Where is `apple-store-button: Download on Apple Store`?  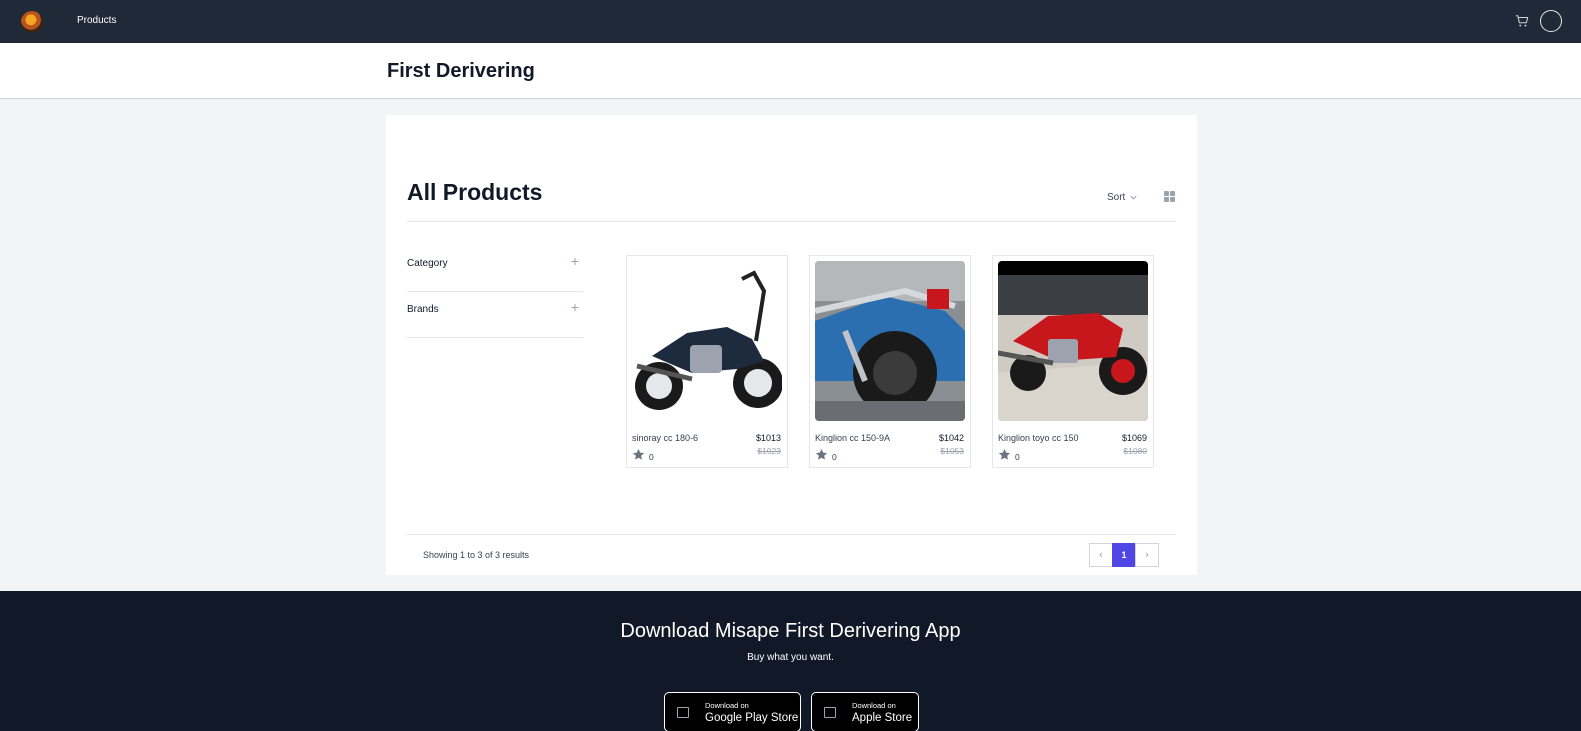 apple-store-button: Download on Apple Store is located at coordinates (865, 711).